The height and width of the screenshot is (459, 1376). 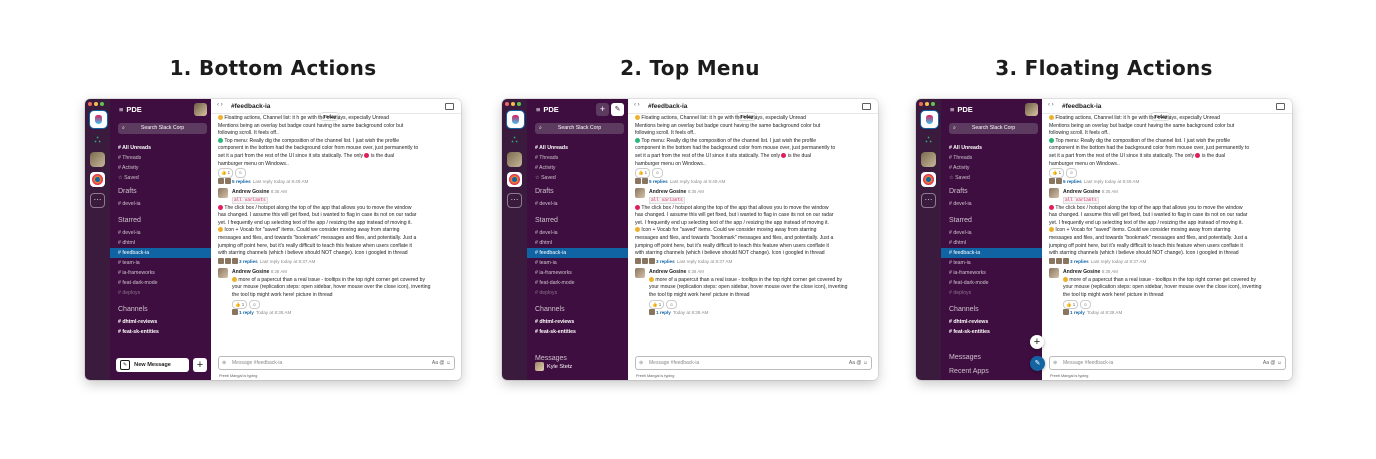 I want to click on floating-compose-button: ✎, so click(x=1037, y=363).